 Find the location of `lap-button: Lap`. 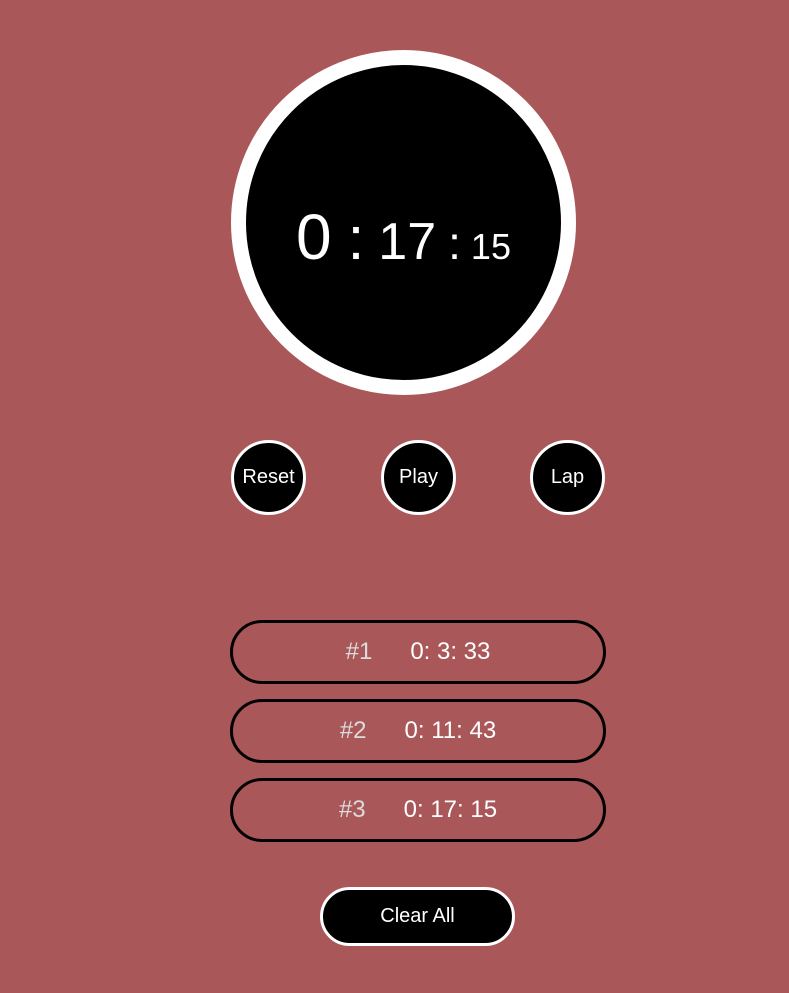

lap-button: Lap is located at coordinates (567, 477).